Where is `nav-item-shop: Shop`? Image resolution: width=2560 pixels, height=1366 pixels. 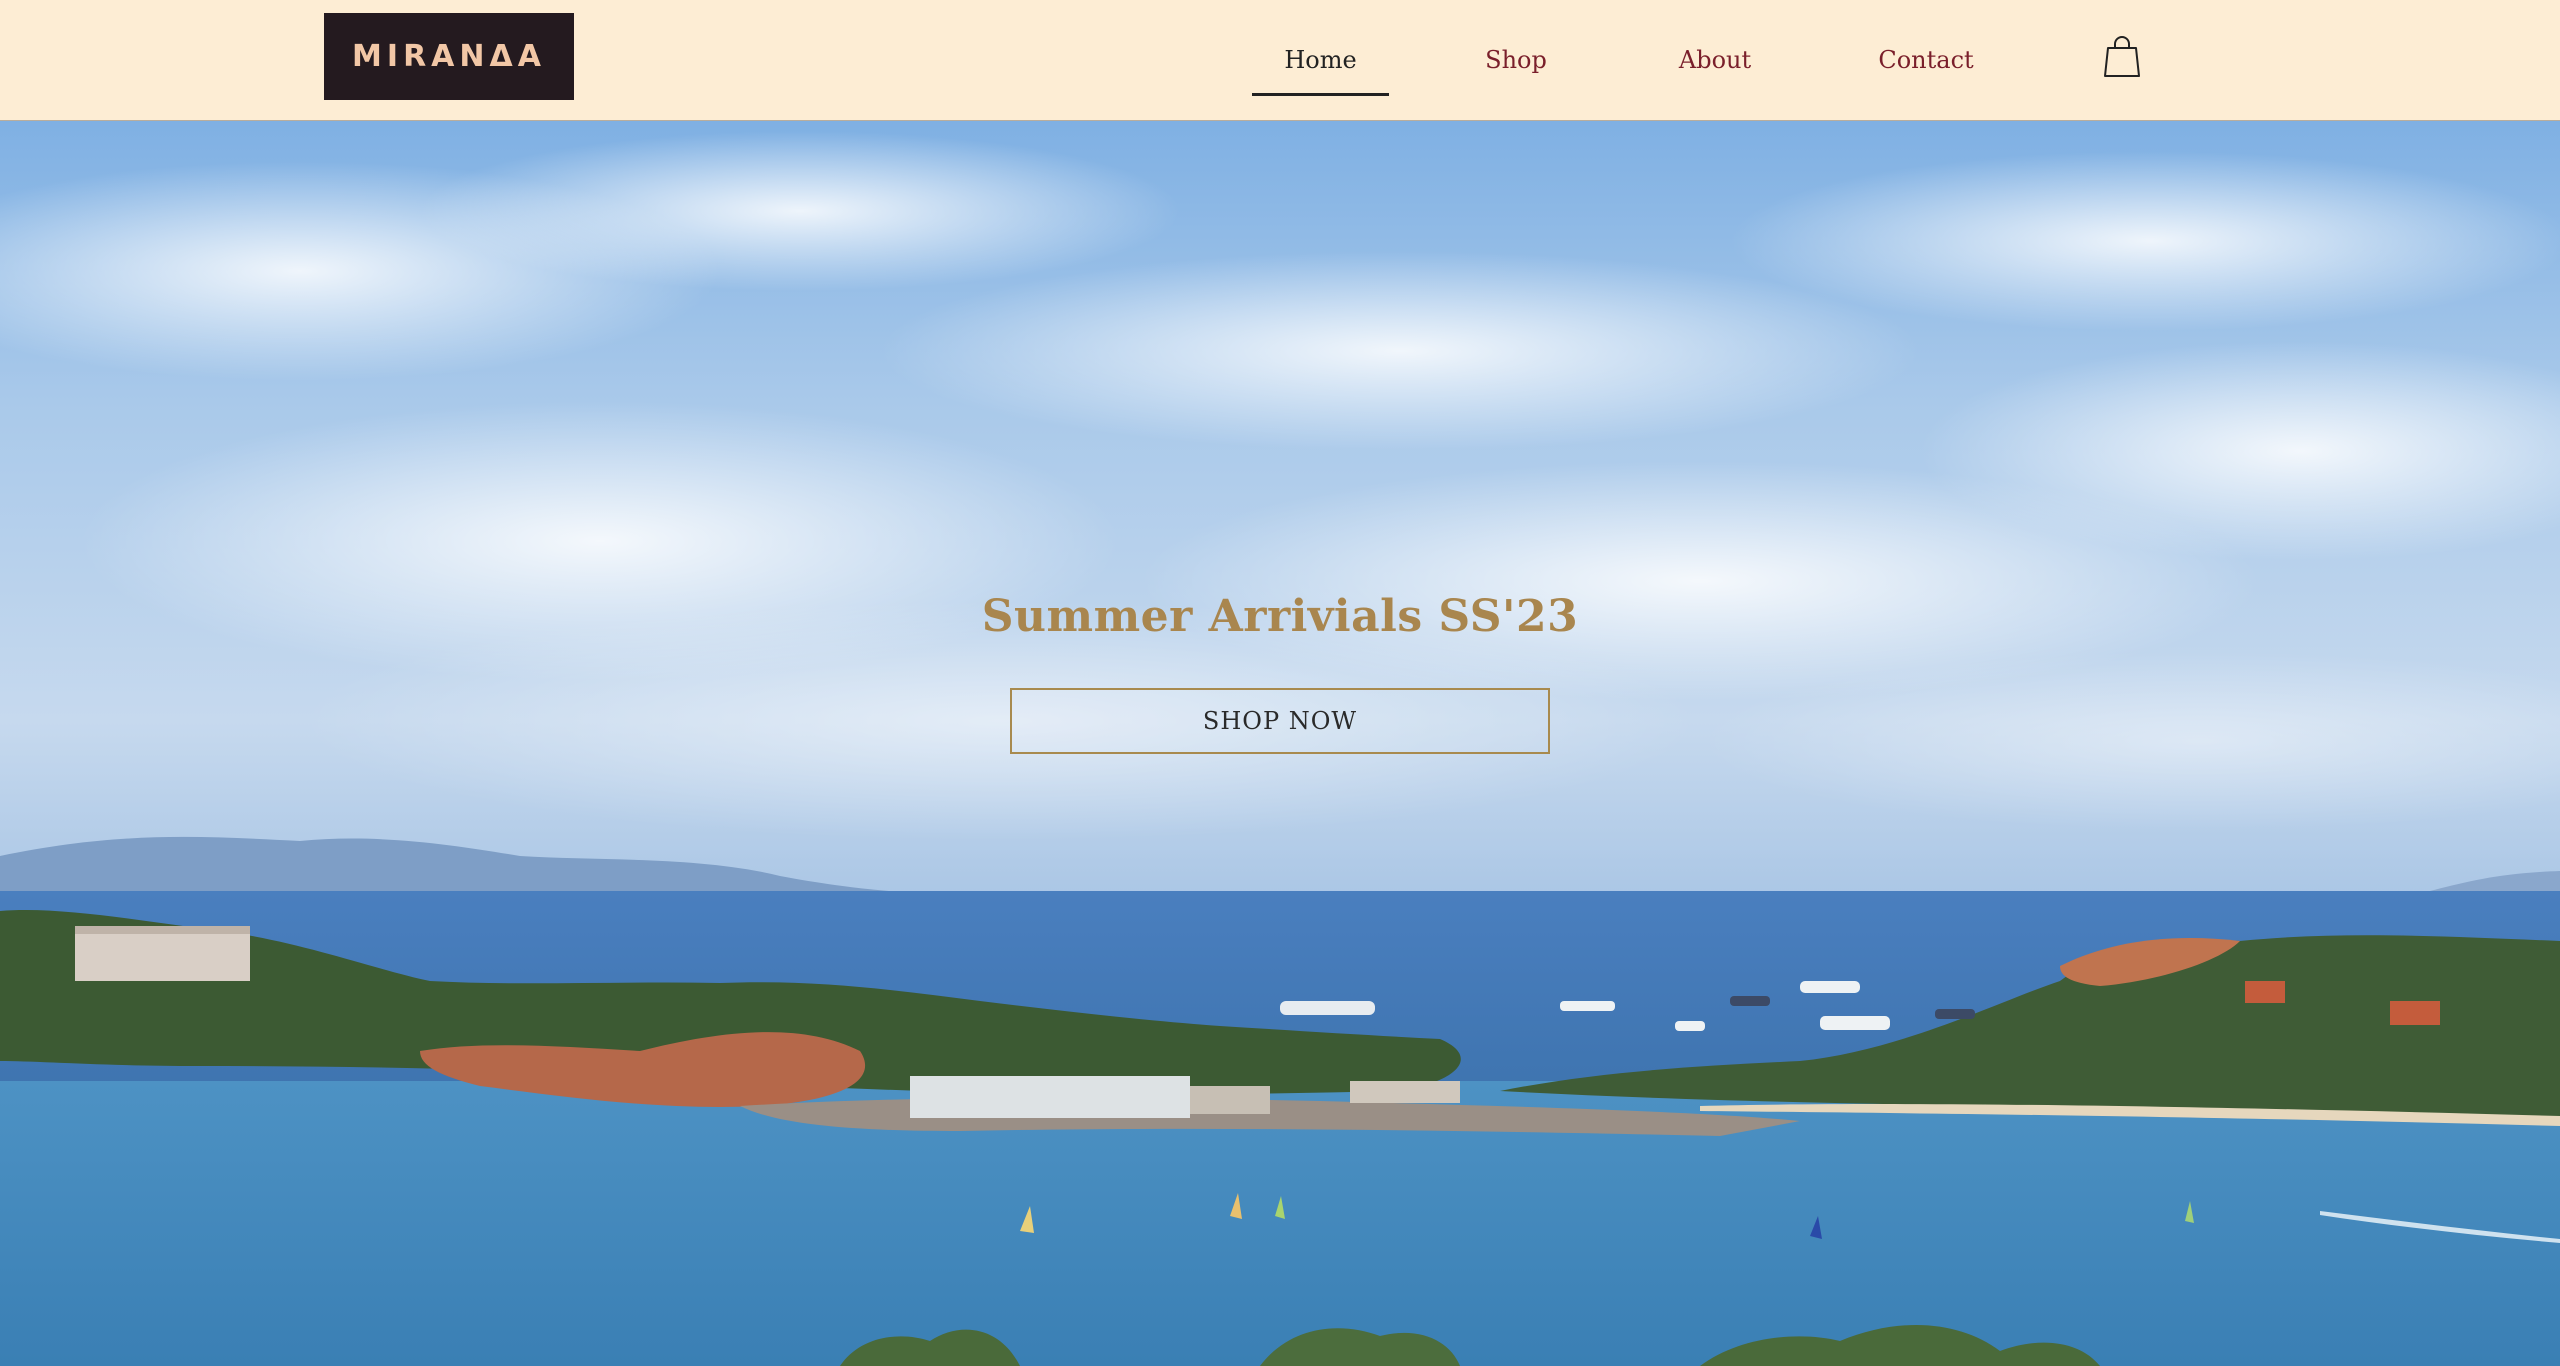
nav-item-shop: Shop is located at coordinates (1516, 68).